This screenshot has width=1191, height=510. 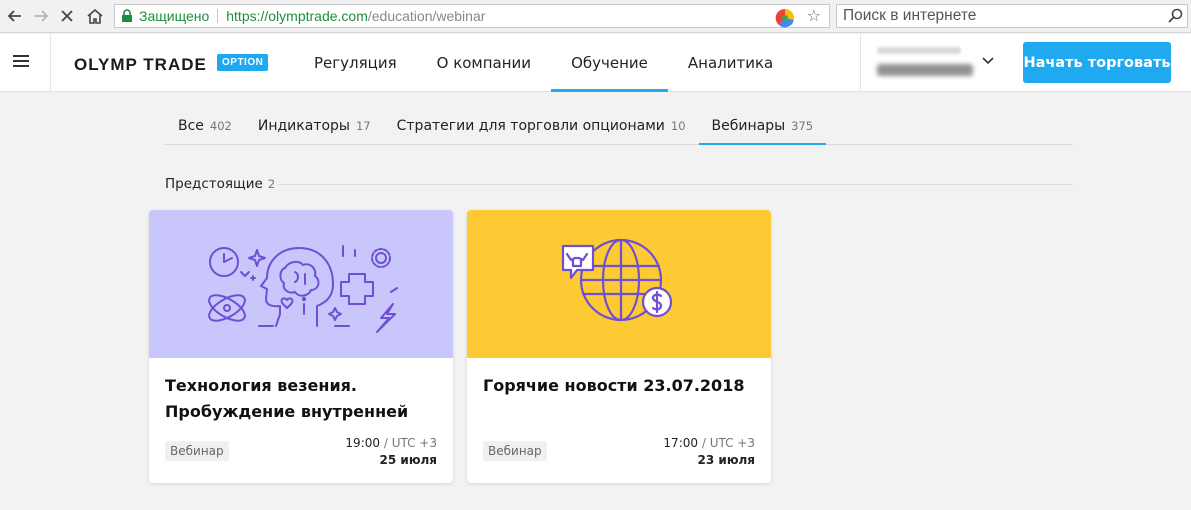 What do you see at coordinates (363, 126) in the screenshot?
I see `tab-count: 17` at bounding box center [363, 126].